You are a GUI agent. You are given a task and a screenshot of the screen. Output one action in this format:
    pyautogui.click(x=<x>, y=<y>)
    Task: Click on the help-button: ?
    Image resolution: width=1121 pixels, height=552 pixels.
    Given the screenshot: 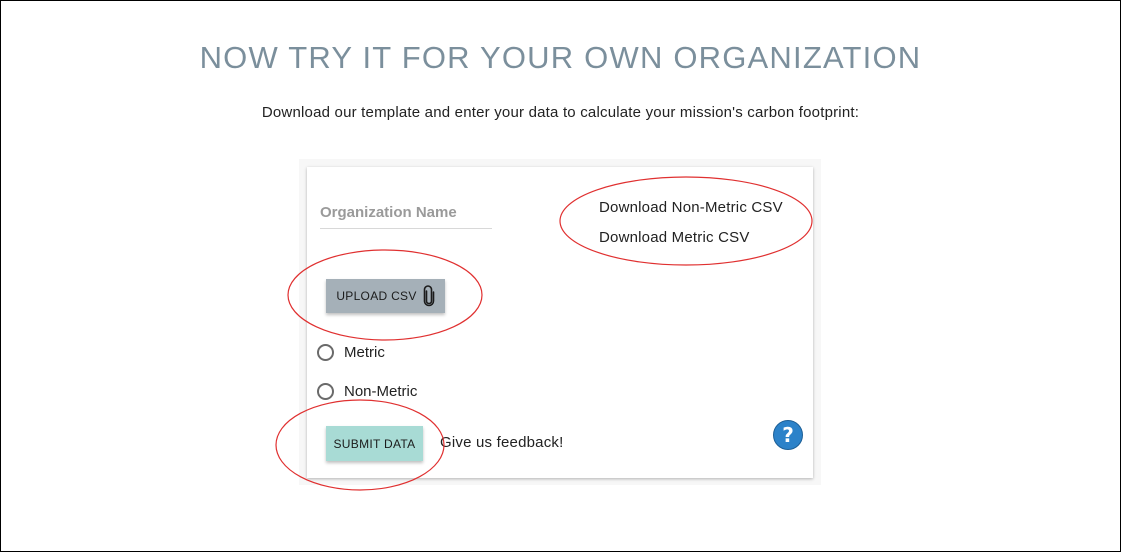 What is the action you would take?
    pyautogui.click(x=788, y=435)
    